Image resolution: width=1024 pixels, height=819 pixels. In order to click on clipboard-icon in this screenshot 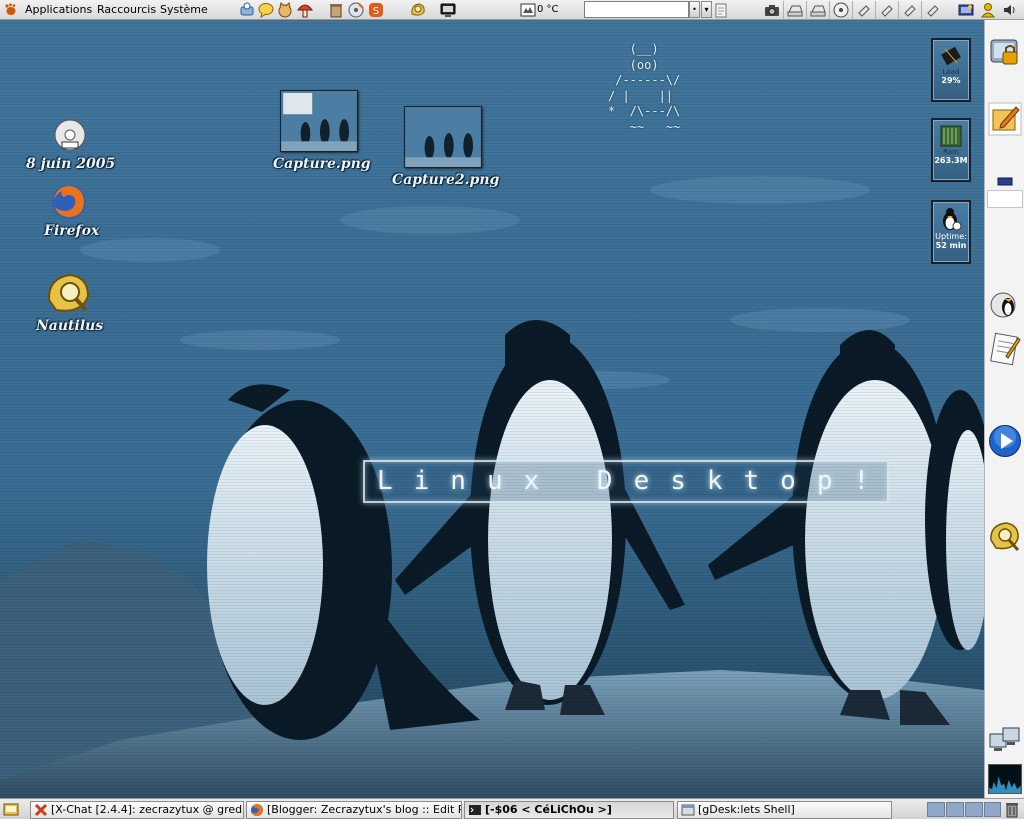, I will do `click(721, 10)`.